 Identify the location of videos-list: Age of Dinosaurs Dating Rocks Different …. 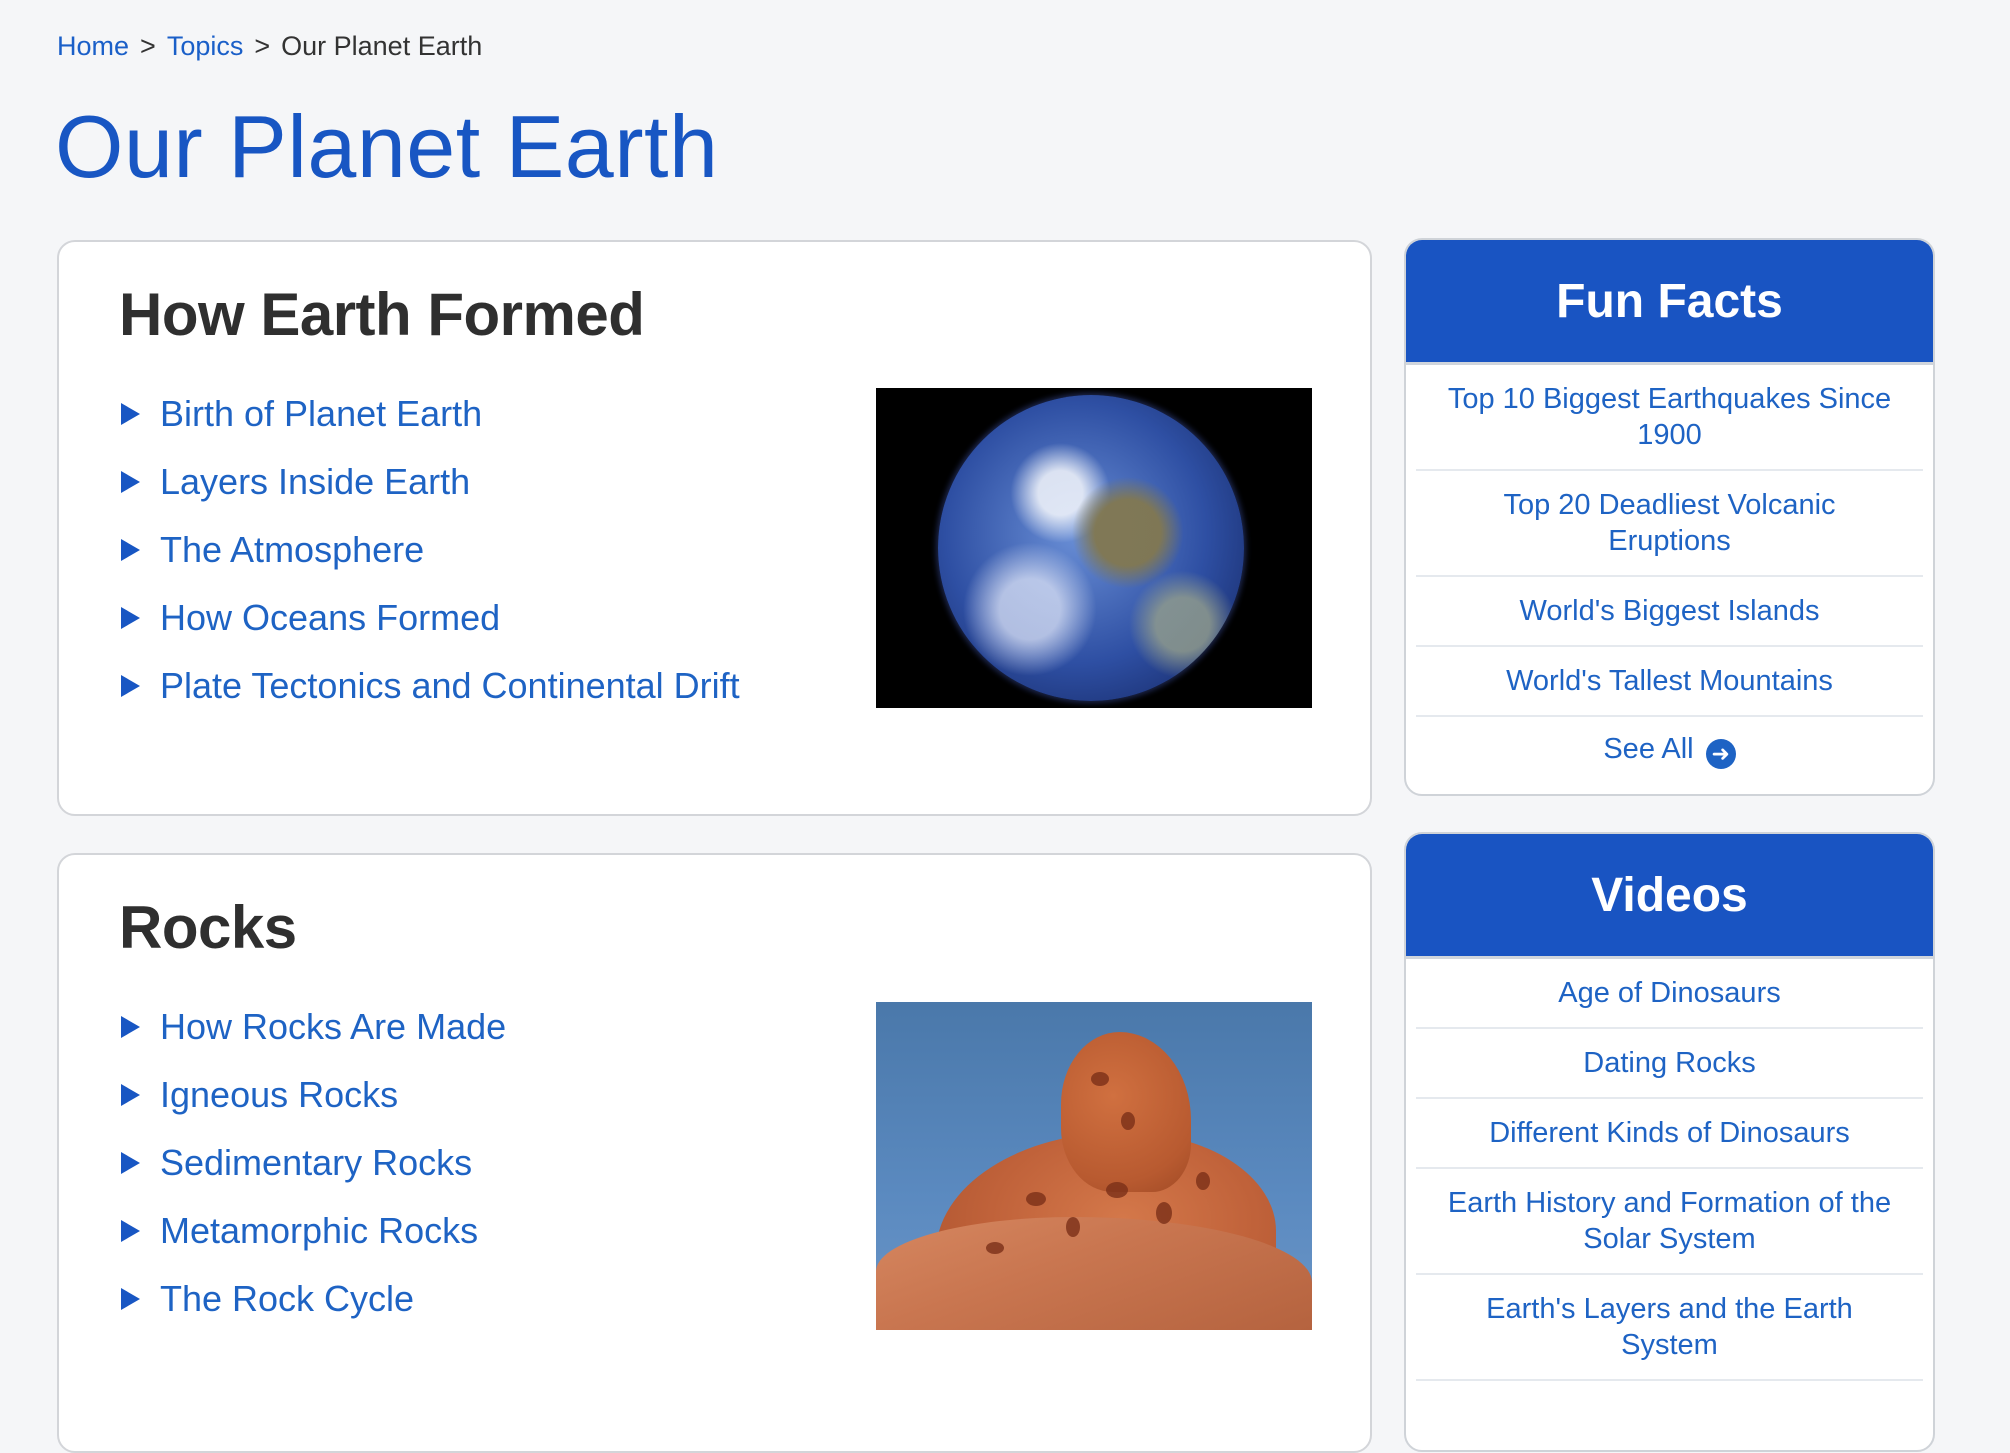
(1669, 1170).